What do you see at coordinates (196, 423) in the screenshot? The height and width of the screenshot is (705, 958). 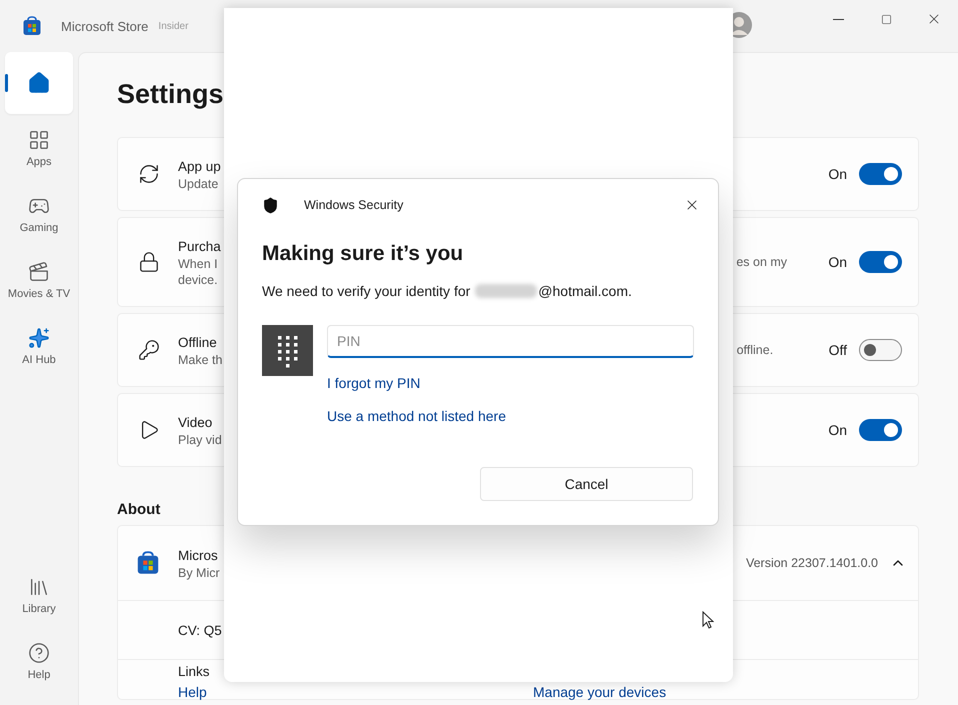 I see `setting-title: Video` at bounding box center [196, 423].